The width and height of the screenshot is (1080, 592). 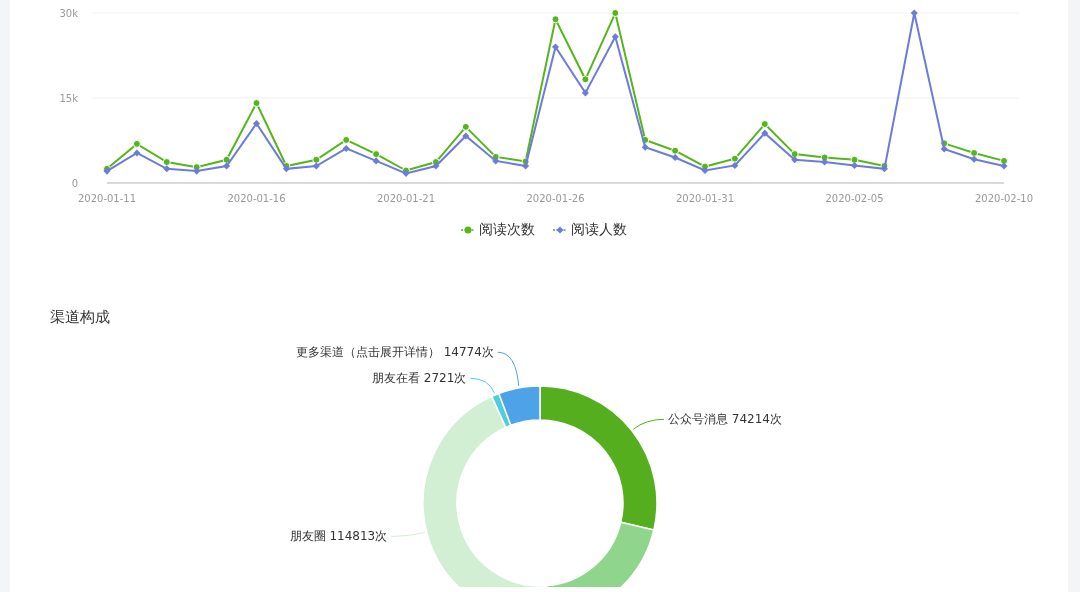 What do you see at coordinates (74, 183) in the screenshot?
I see `axis-label: 0` at bounding box center [74, 183].